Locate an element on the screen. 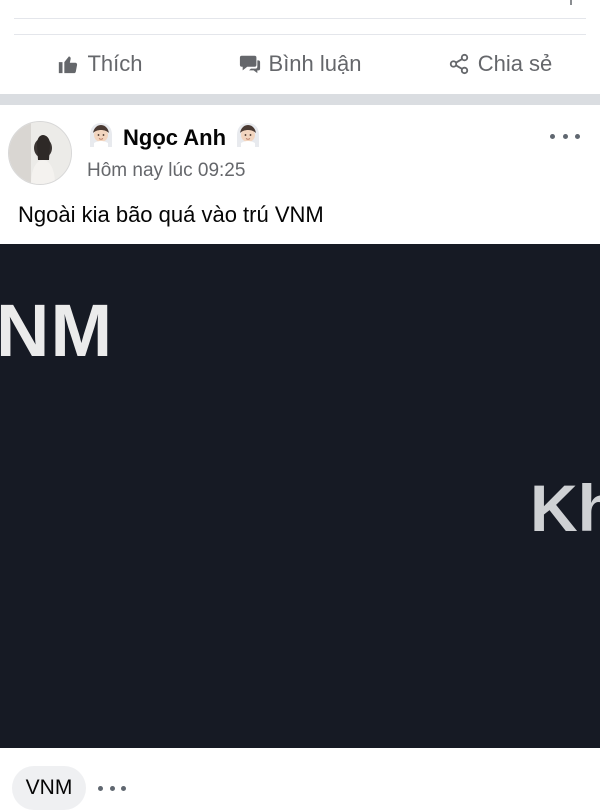  tag-chip-vnm: VNM is located at coordinates (49, 788).